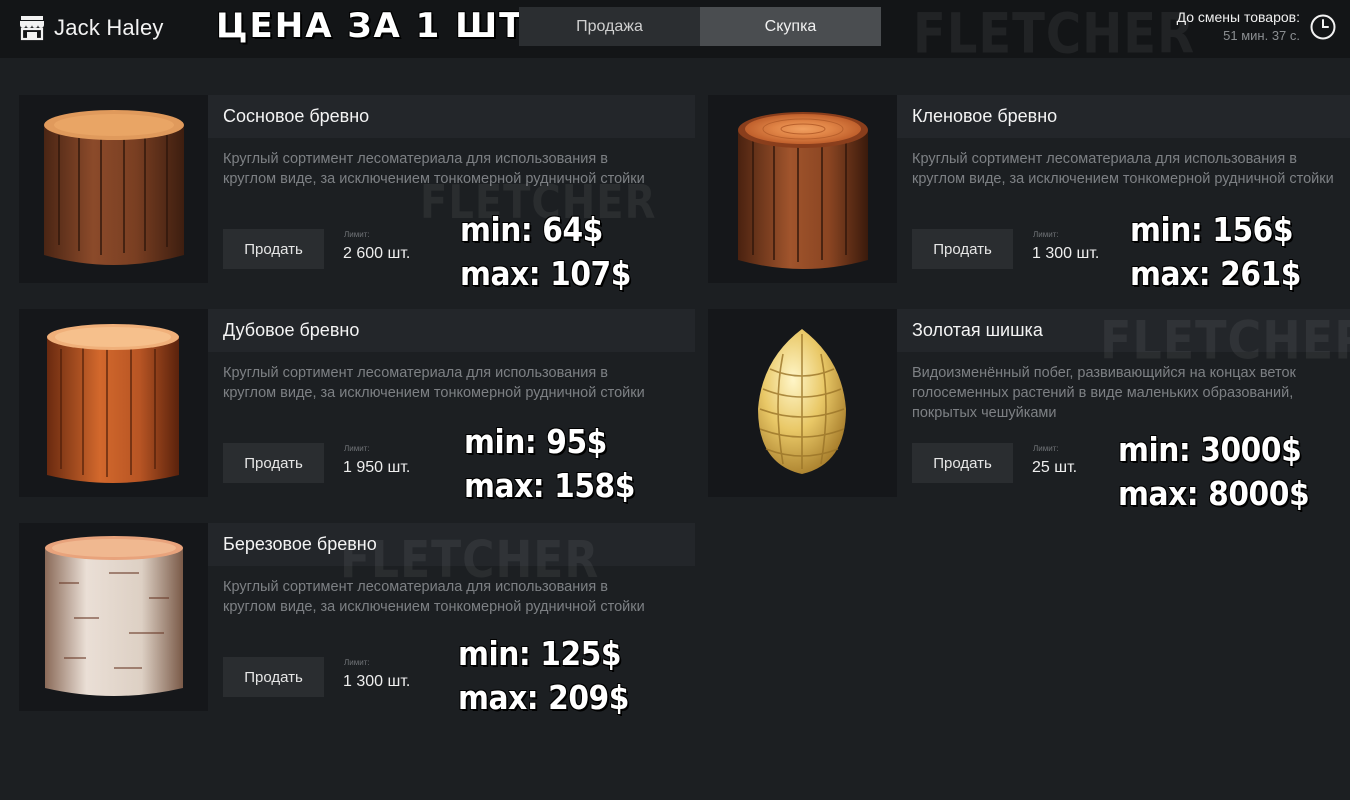  I want to click on mode-tabs: Продажа Скупка, so click(700, 26).